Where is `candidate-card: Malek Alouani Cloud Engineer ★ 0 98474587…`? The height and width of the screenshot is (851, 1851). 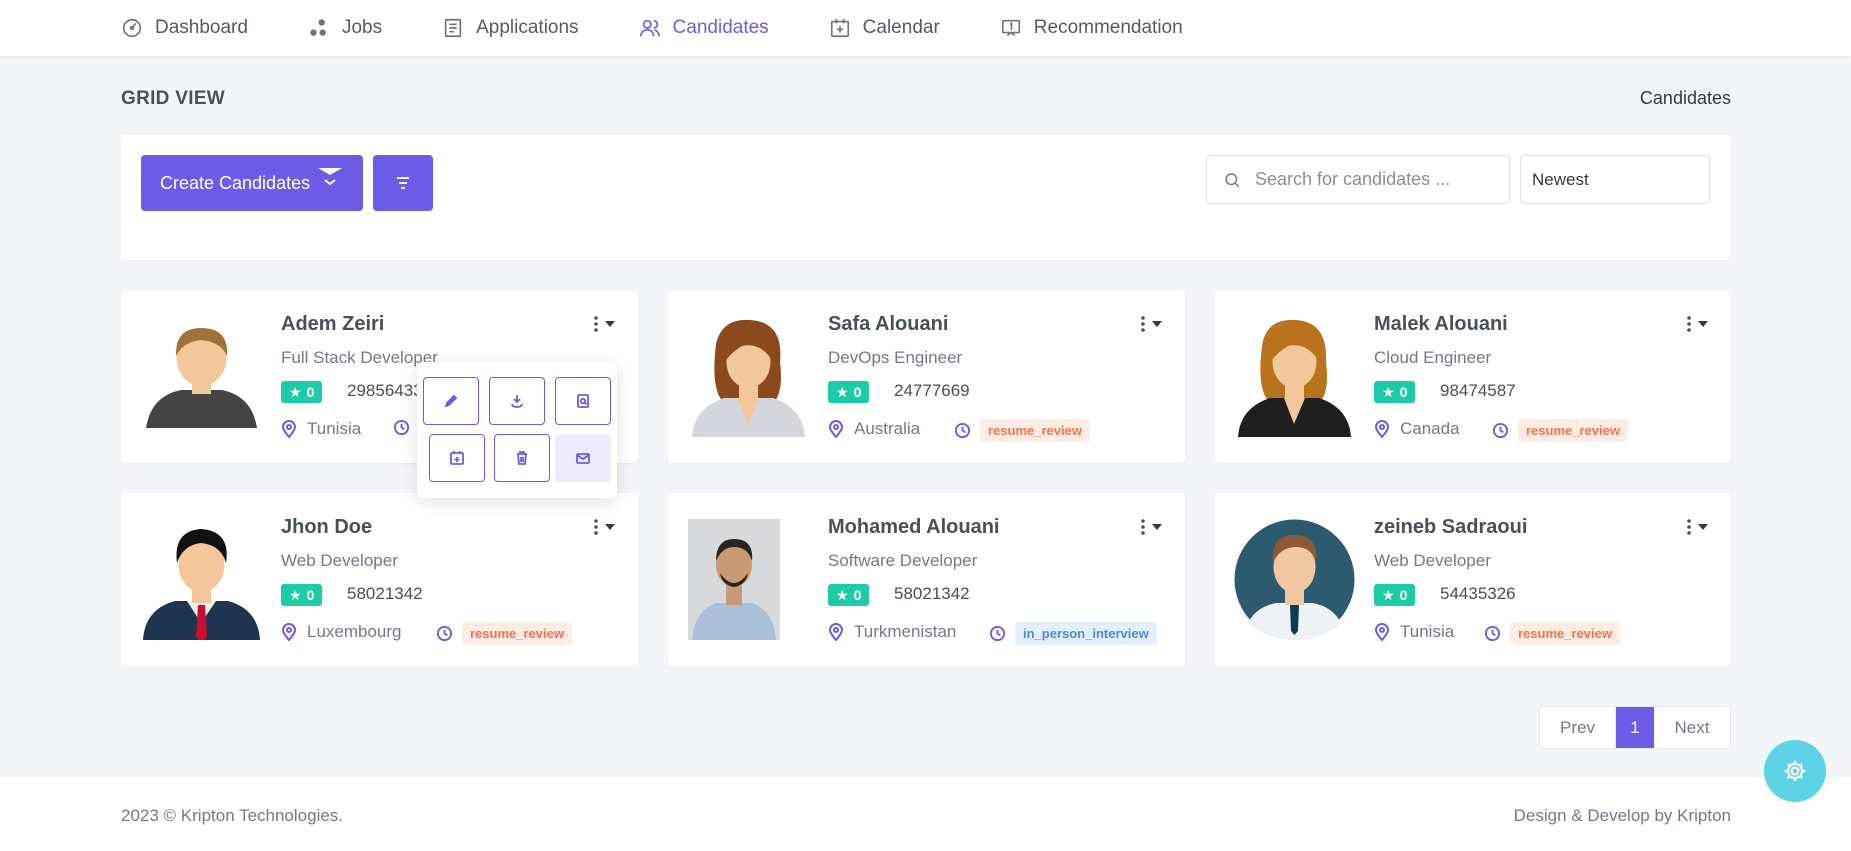
candidate-card: Malek Alouani Cloud Engineer ★ 0 98474587… is located at coordinates (1472, 376).